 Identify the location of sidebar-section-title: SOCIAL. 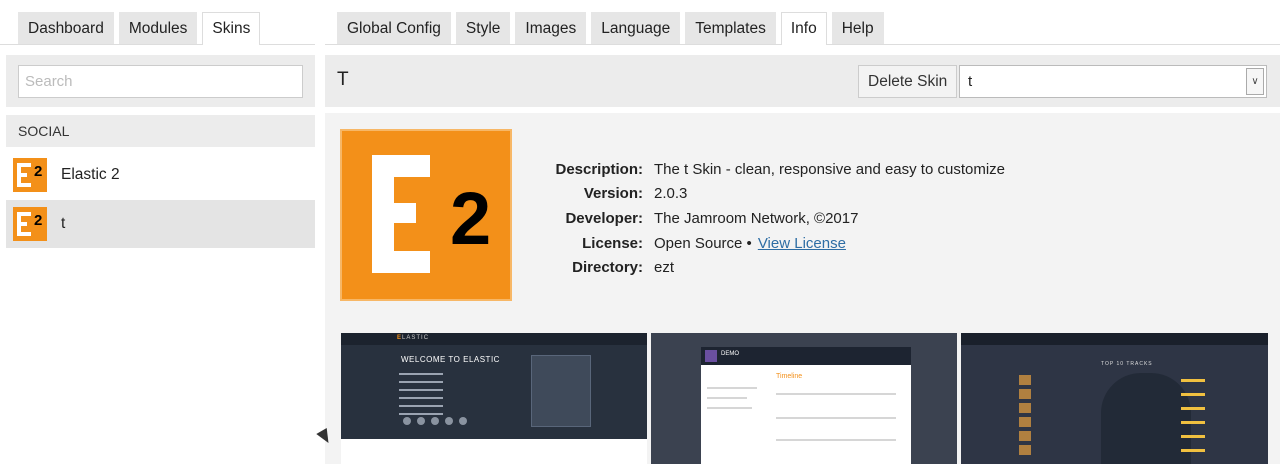
(160, 131).